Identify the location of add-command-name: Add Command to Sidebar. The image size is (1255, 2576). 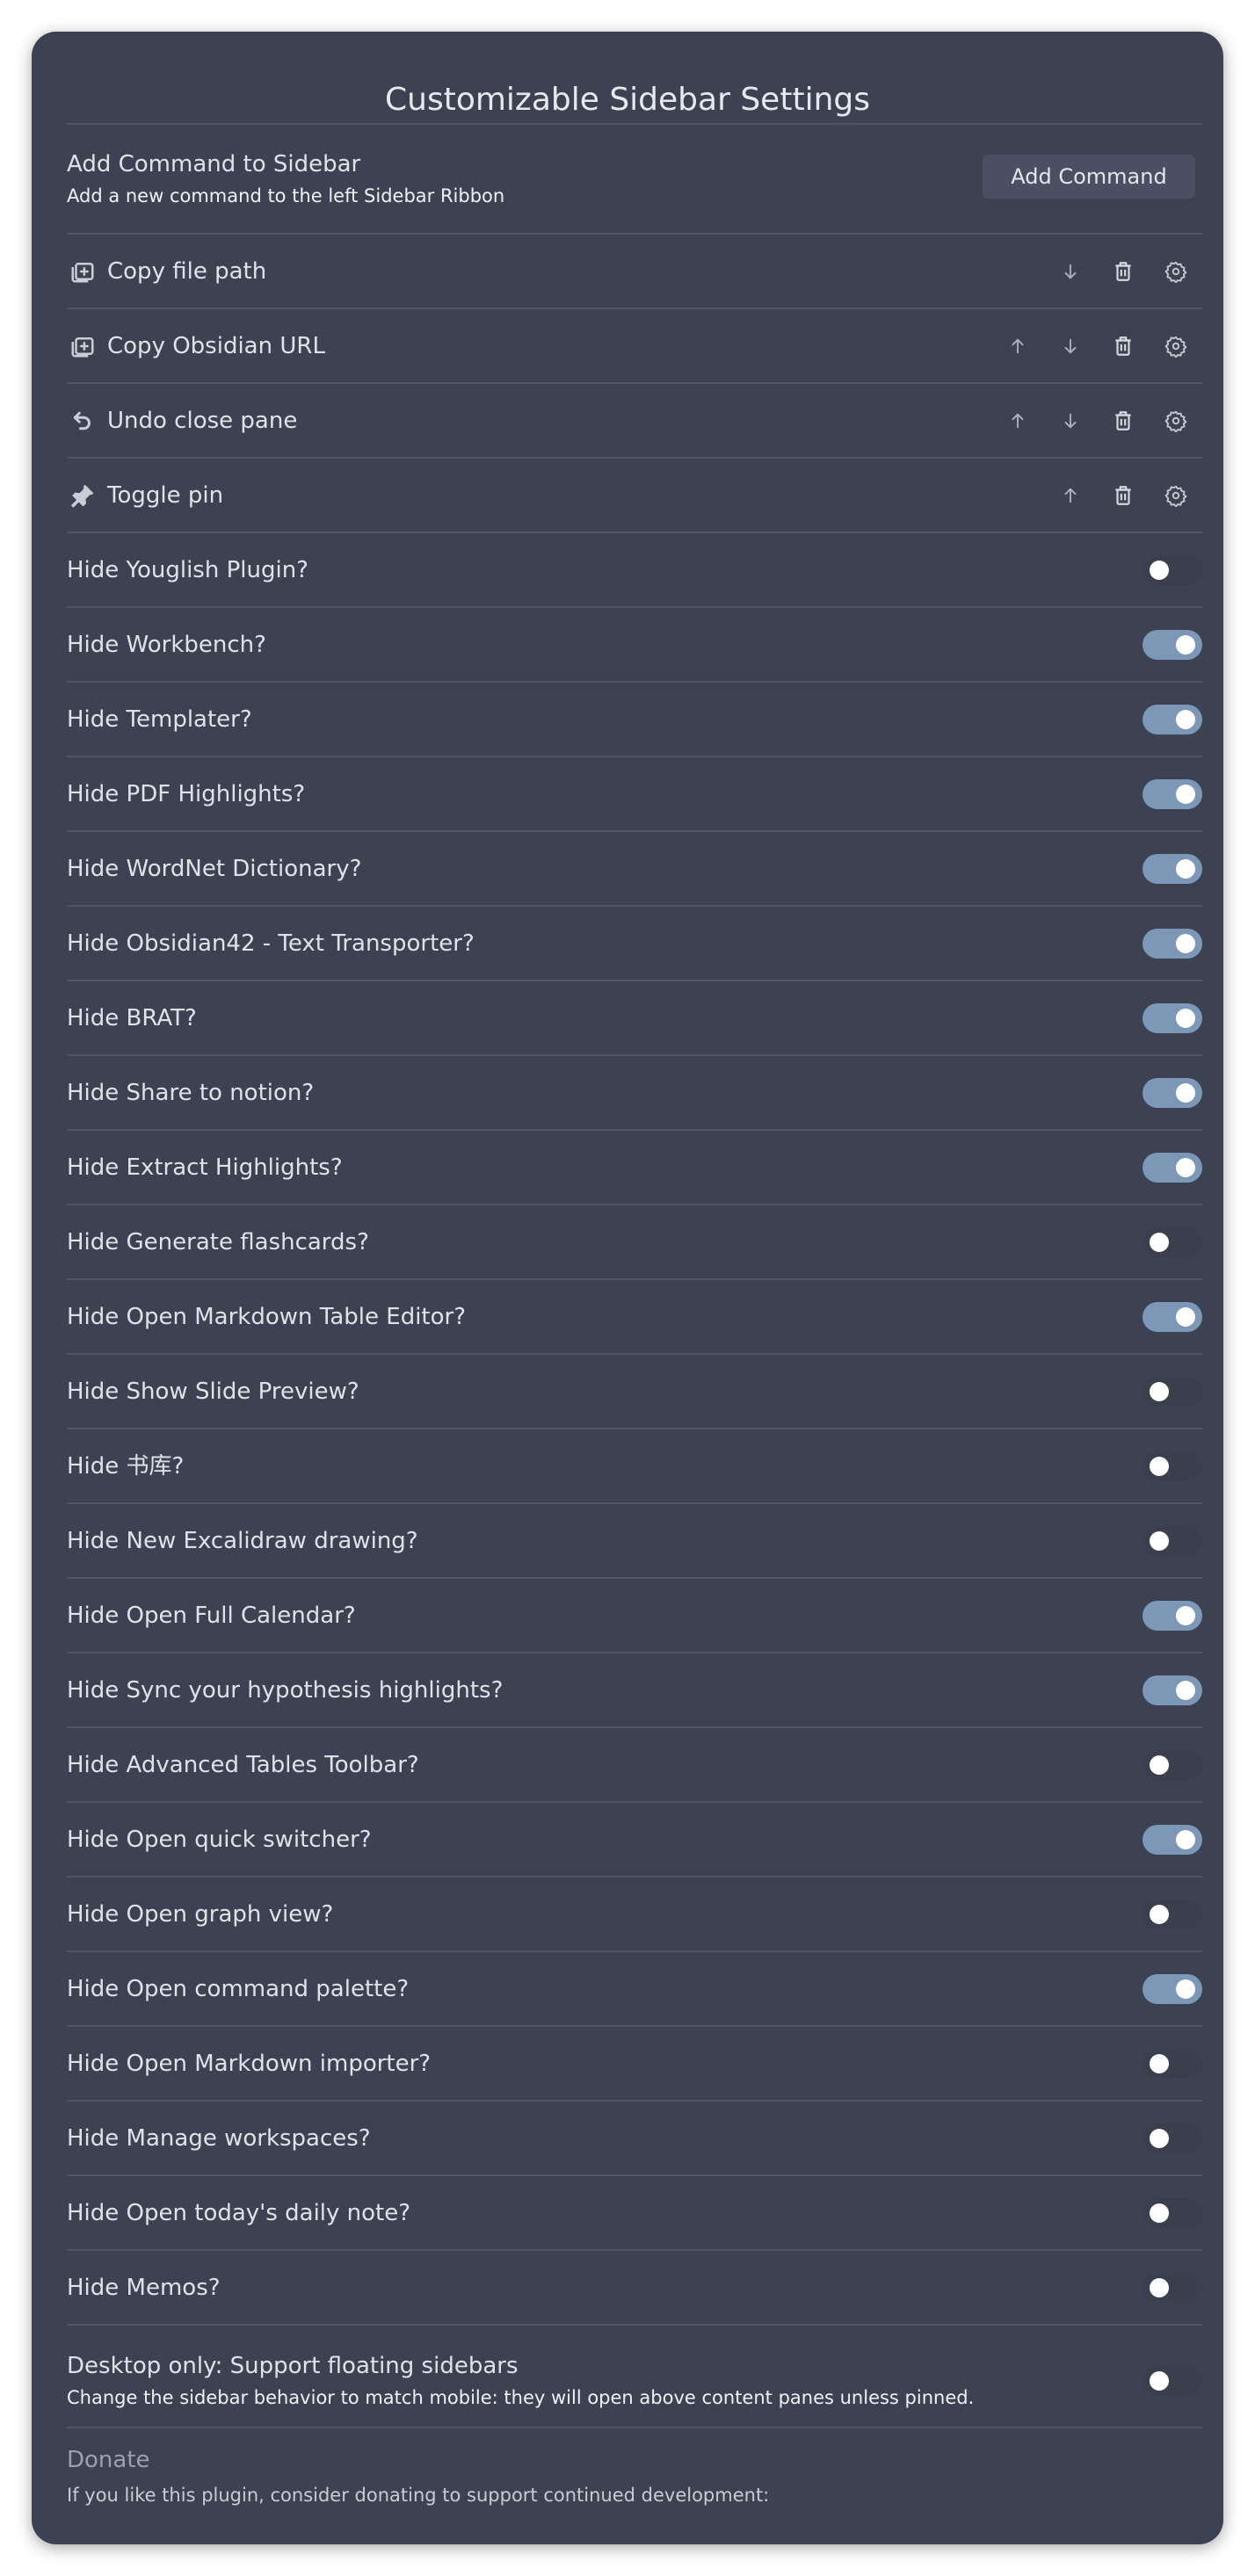
(214, 163).